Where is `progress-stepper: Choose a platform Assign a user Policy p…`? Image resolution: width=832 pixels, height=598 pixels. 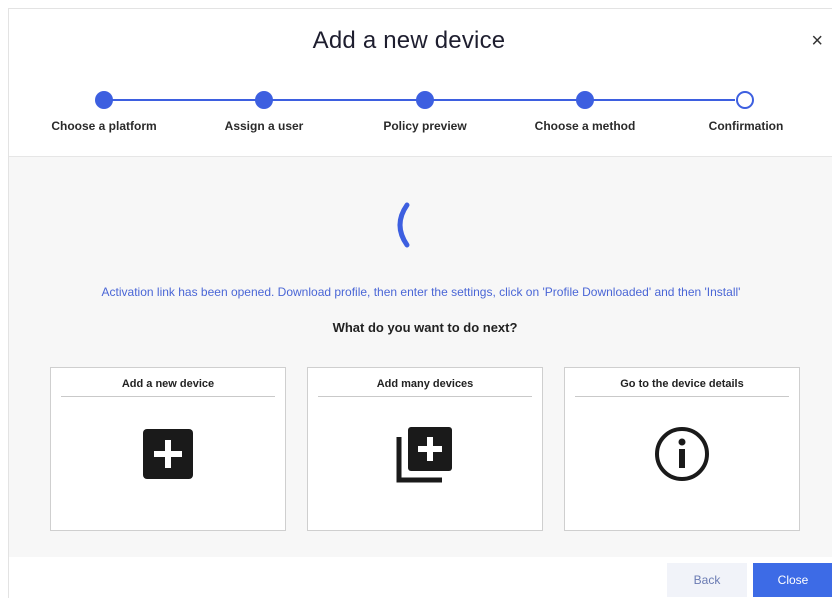 progress-stepper: Choose a platform Assign a user Policy p… is located at coordinates (420, 114).